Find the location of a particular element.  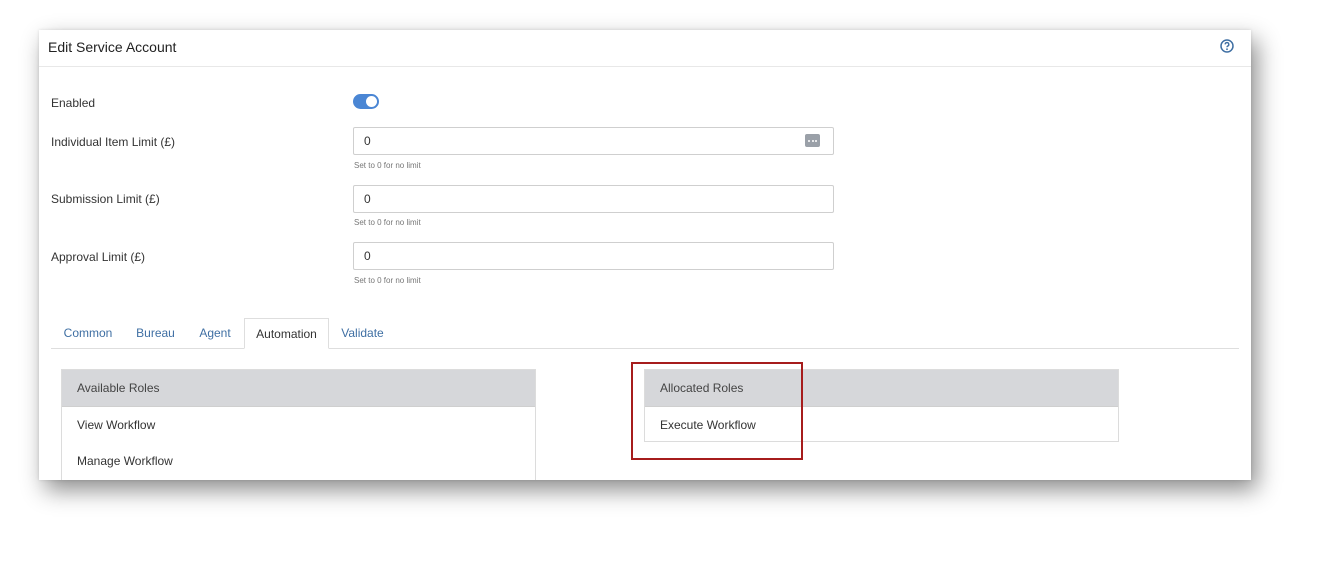

tab-bureau: Bureau is located at coordinates (155, 333).